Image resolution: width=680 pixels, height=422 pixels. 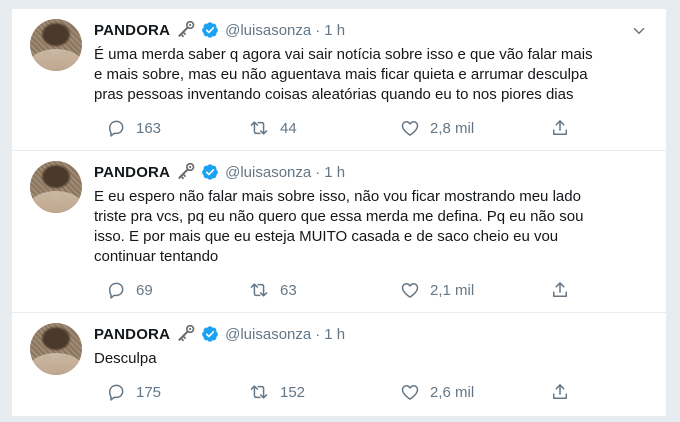 What do you see at coordinates (276, 392) in the screenshot?
I see `retweet-button: 152` at bounding box center [276, 392].